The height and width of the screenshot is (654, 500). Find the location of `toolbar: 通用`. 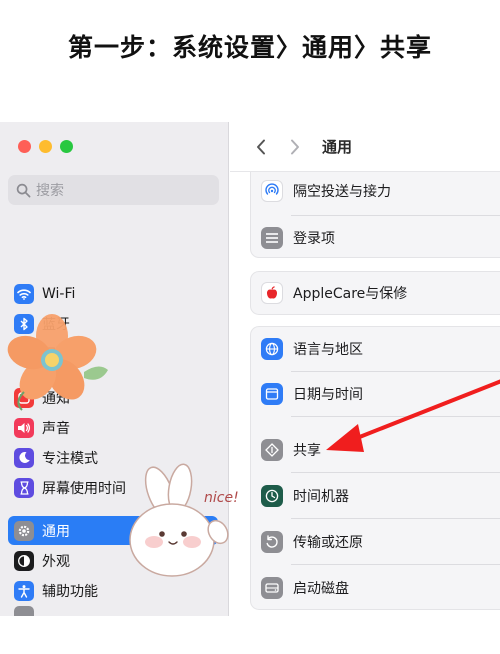

toolbar: 通用 is located at coordinates (365, 147).